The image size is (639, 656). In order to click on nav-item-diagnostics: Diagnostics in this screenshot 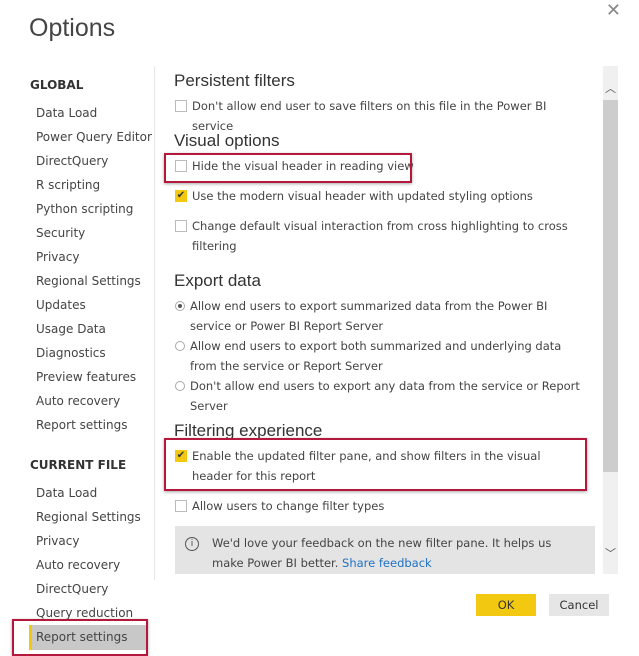, I will do `click(71, 353)`.